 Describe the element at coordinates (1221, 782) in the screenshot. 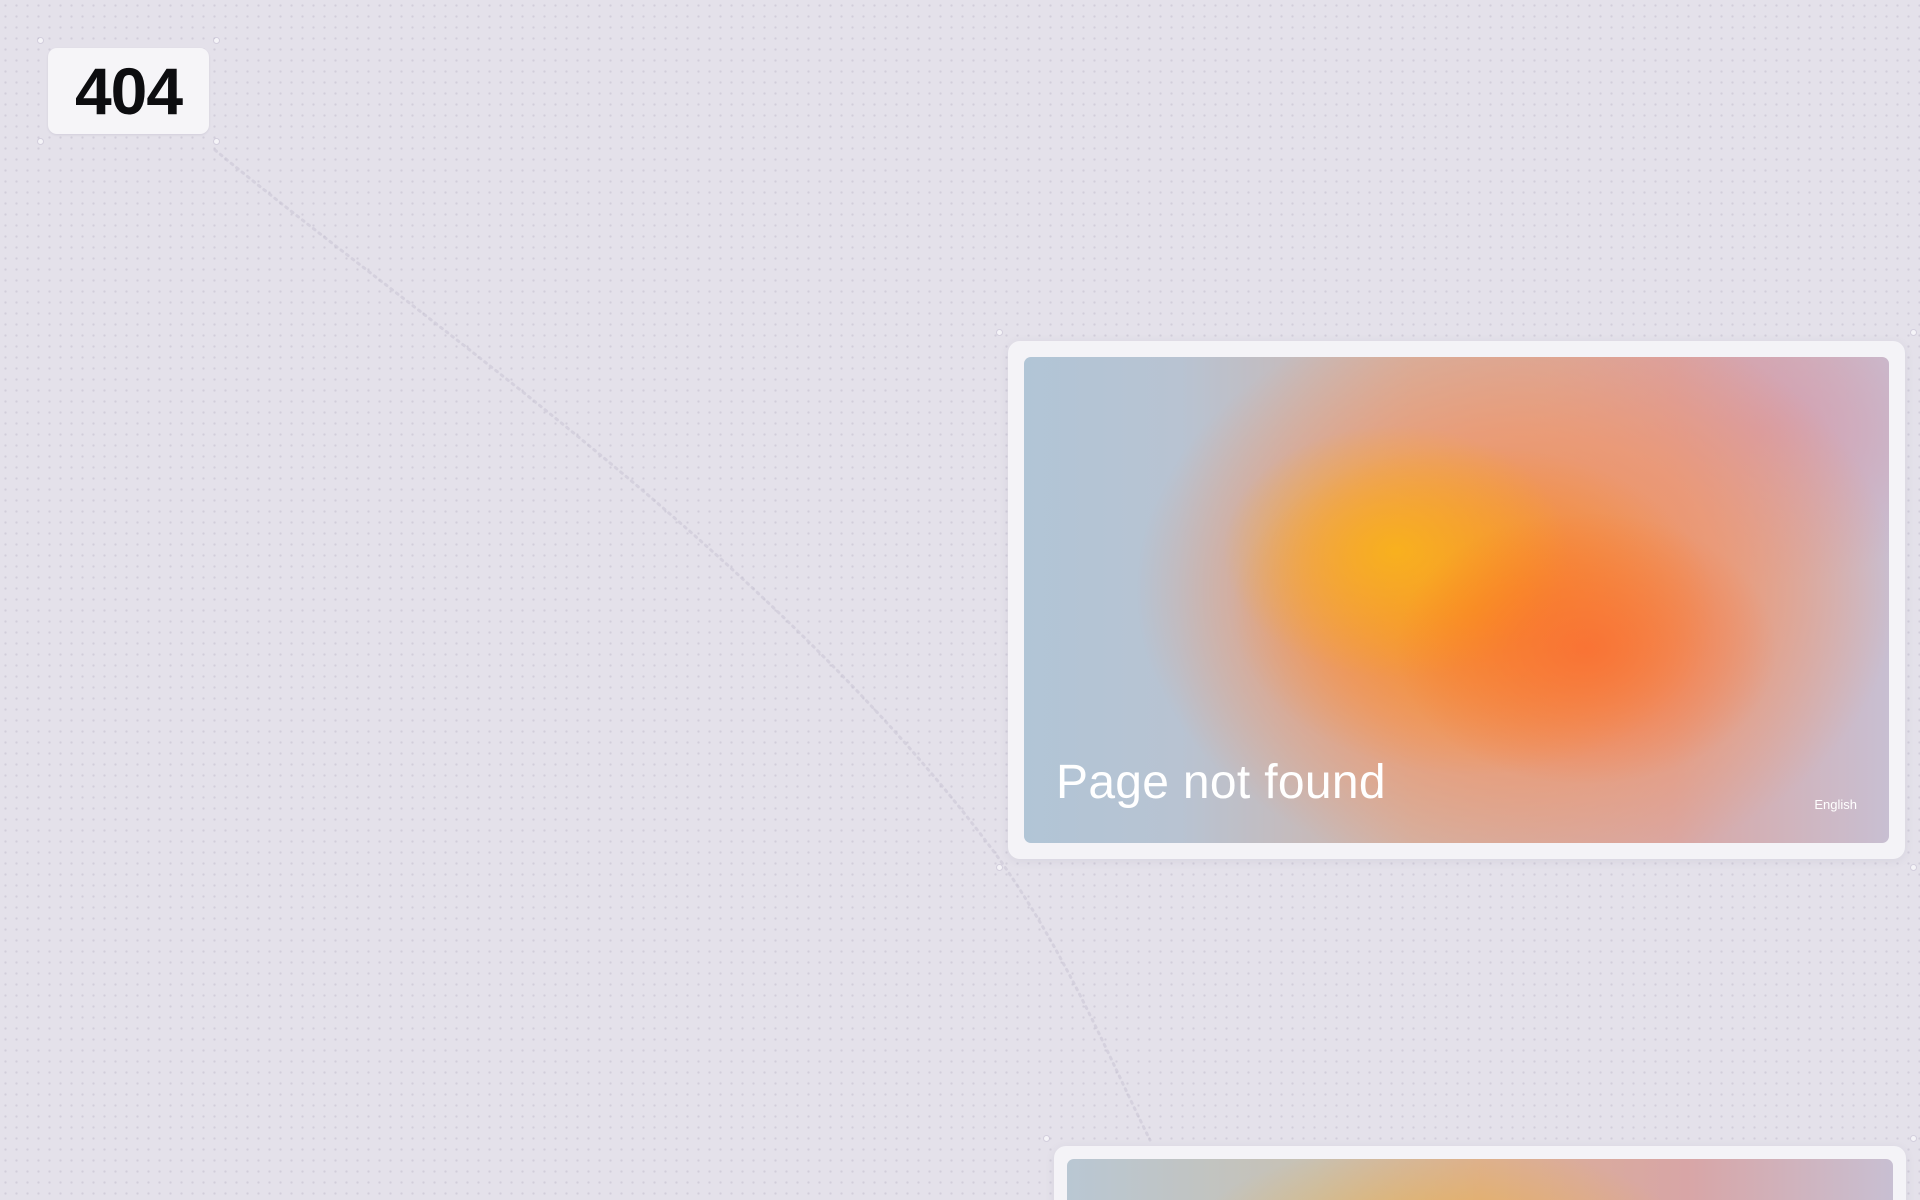

I see `page-title: Page not found` at that location.